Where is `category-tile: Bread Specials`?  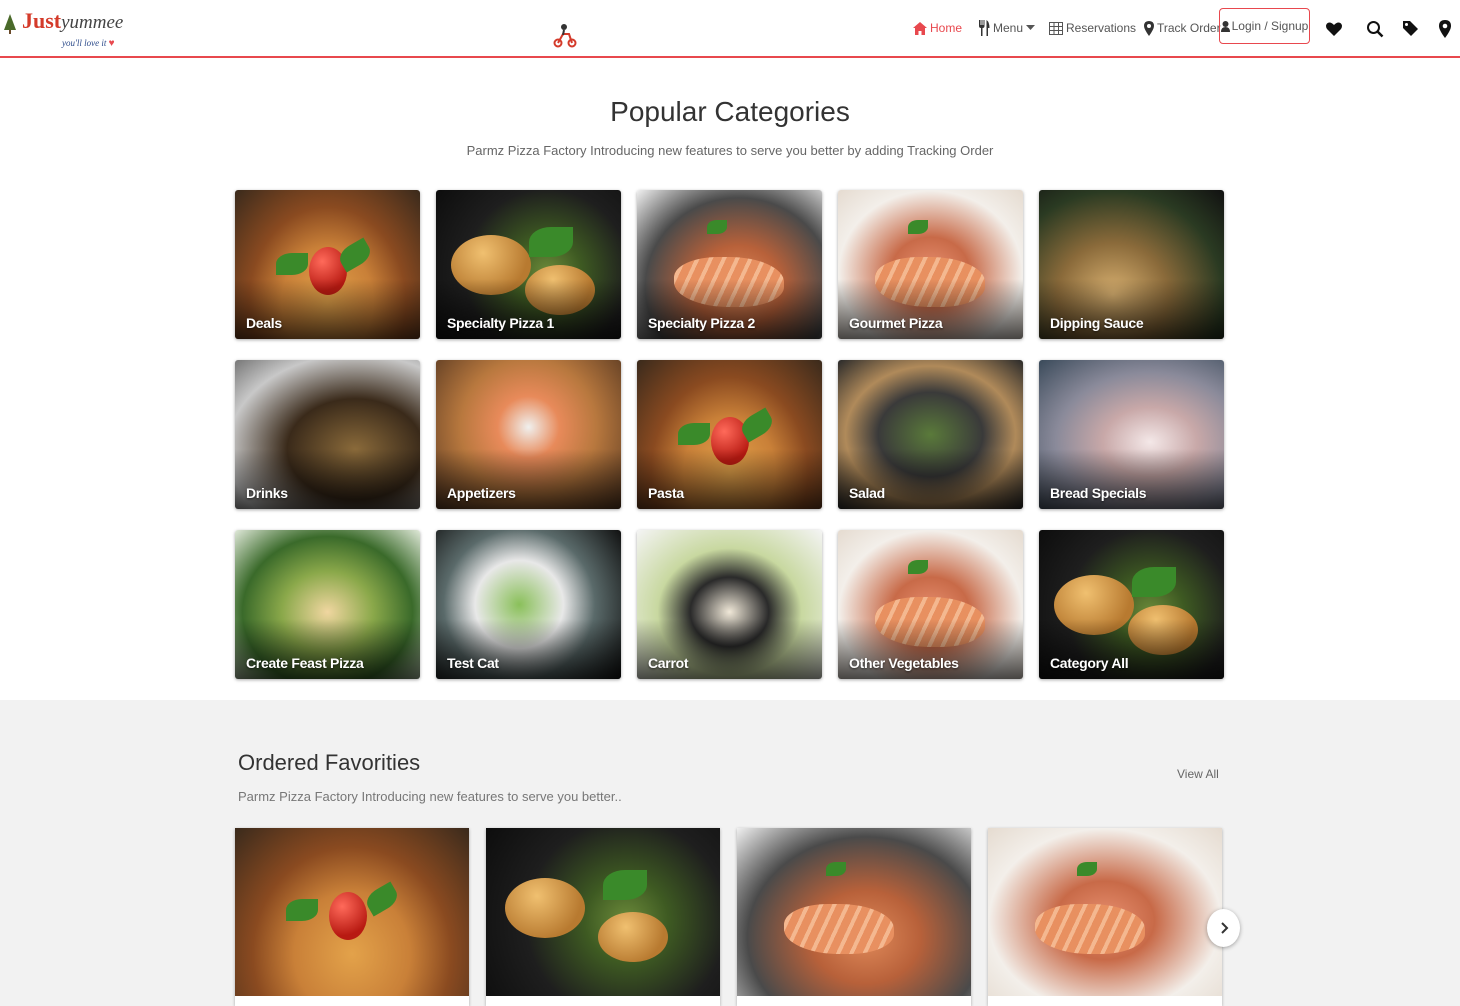 category-tile: Bread Specials is located at coordinates (1131, 434).